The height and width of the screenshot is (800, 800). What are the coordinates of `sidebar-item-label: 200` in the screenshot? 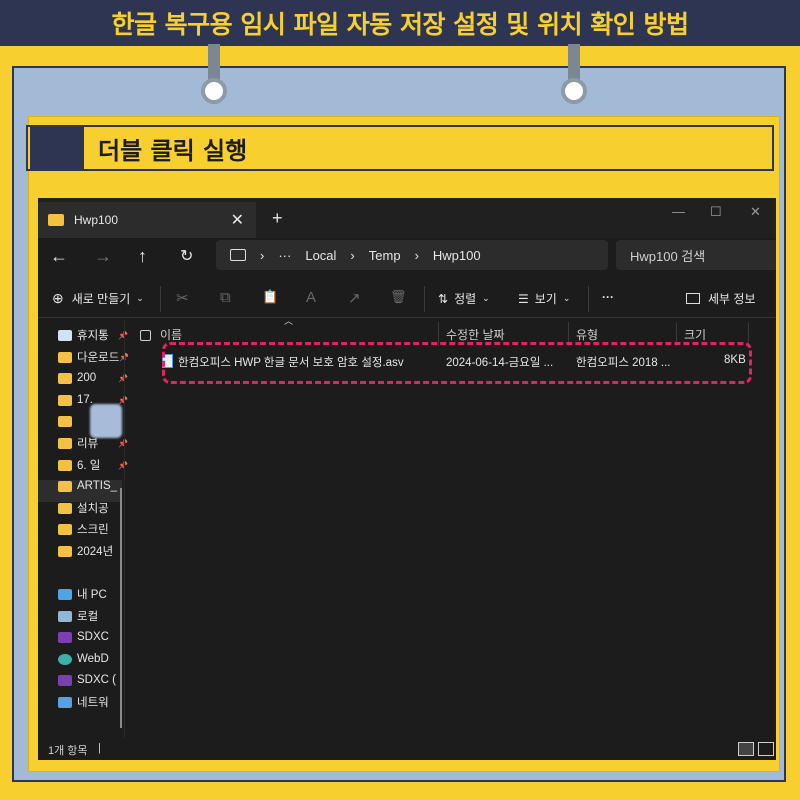 It's located at (87, 378).